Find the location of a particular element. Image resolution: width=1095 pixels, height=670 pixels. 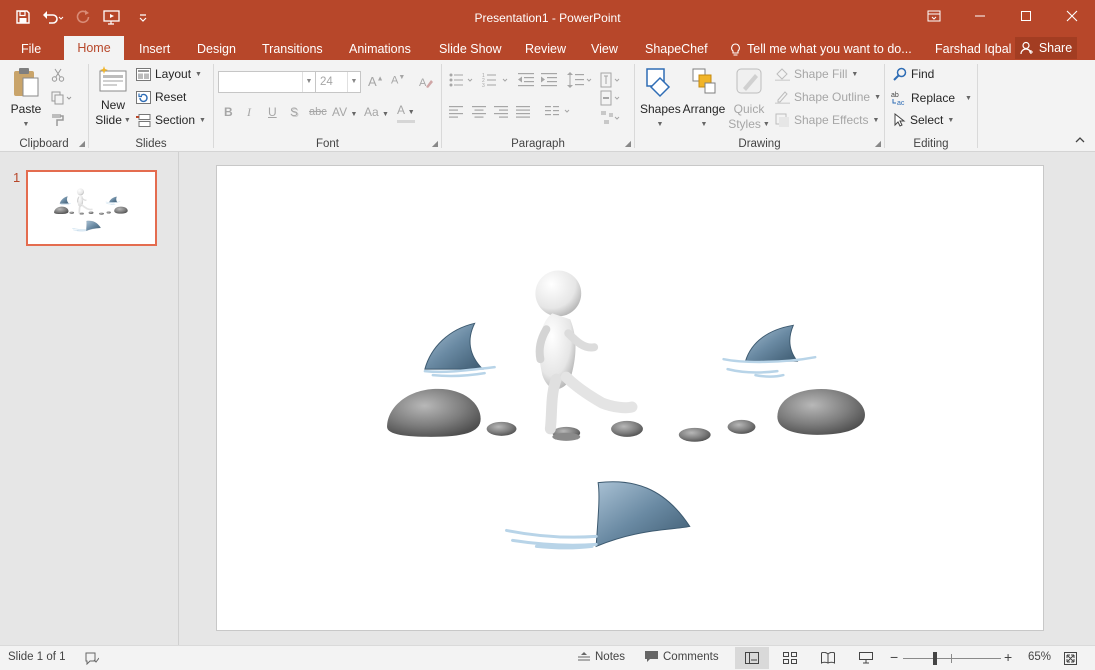

replace-dropdown-icon: ▼ is located at coordinates (968, 98).